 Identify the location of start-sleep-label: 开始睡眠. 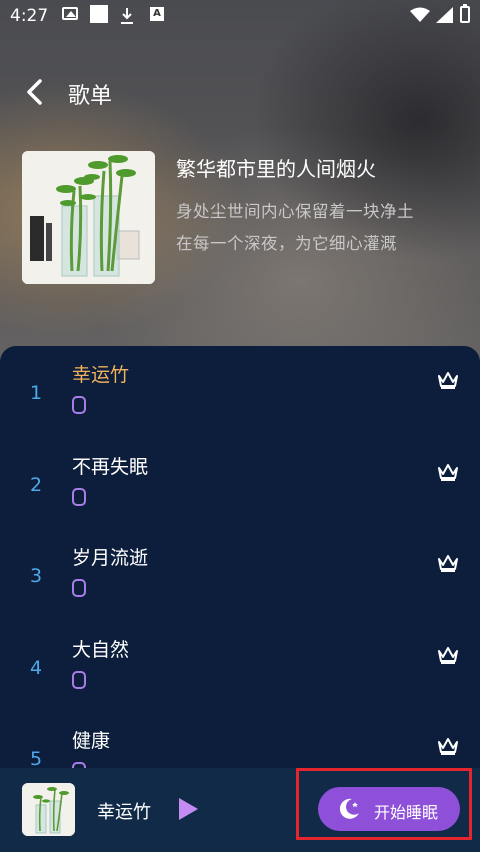
(406, 812).